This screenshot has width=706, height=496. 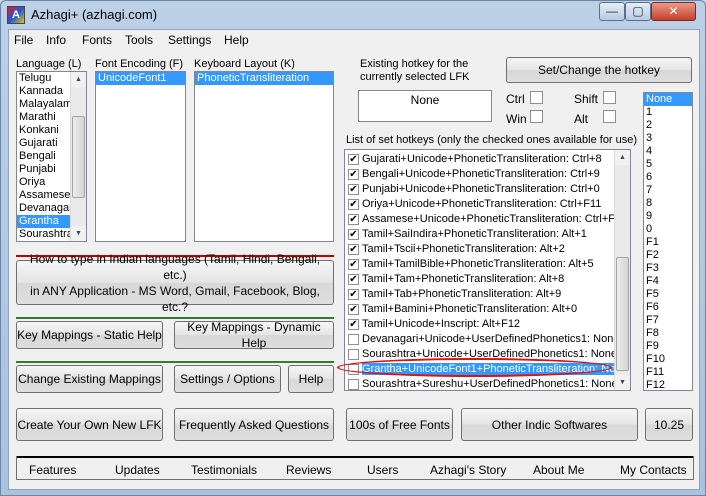 I want to click on font-encoding-list: UnicodeFont1, so click(x=140, y=156).